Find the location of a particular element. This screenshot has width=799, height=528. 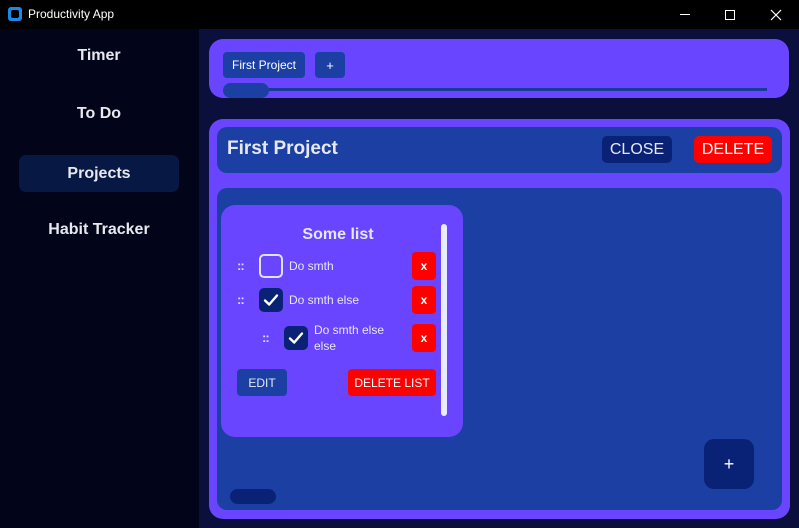

lists-scrollbar-thumb is located at coordinates (253, 496).